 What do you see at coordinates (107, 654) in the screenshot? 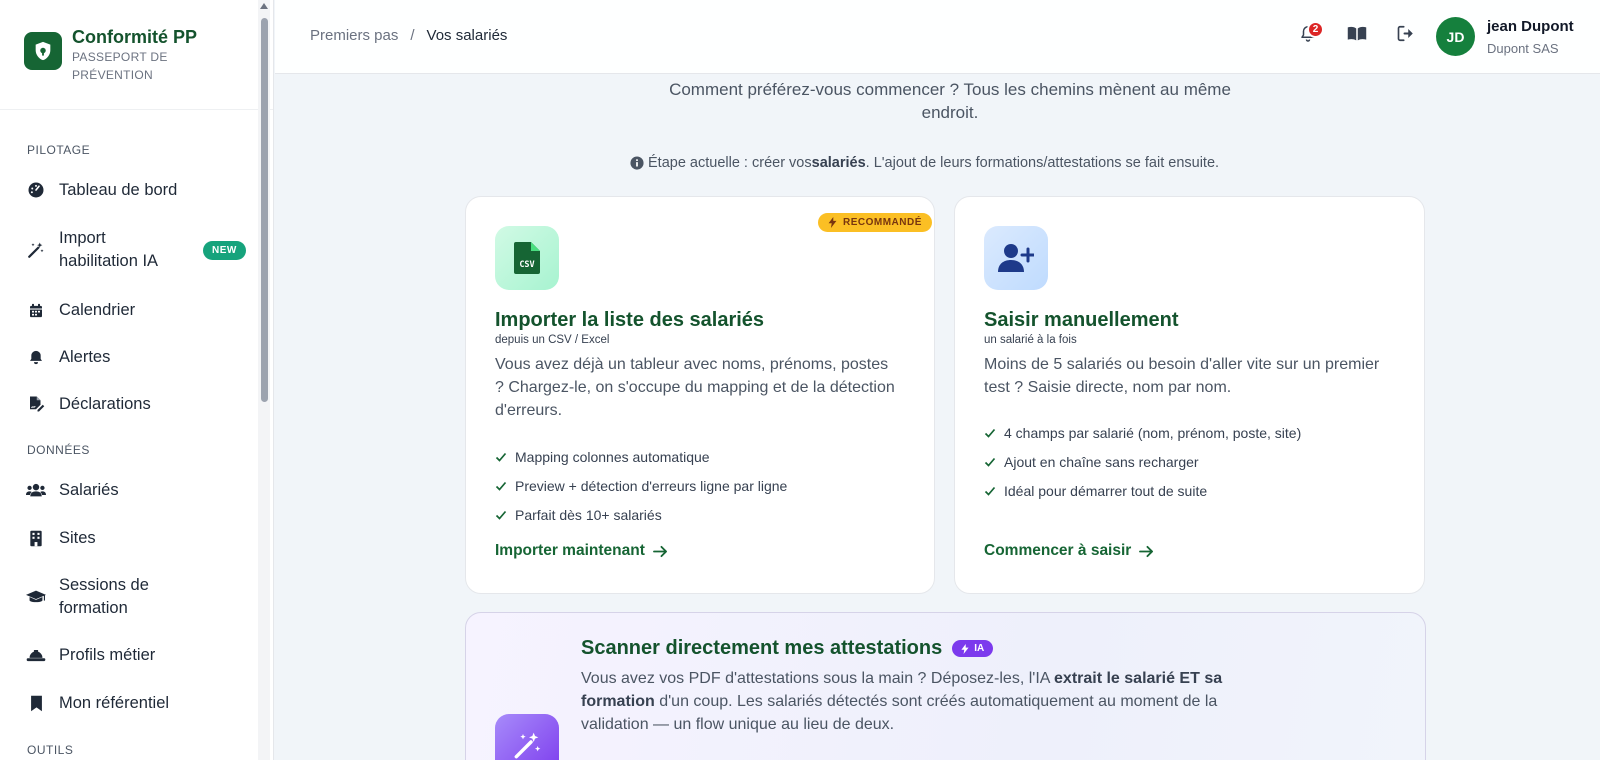
I see `sidebar-item-label: Profils métier` at bounding box center [107, 654].